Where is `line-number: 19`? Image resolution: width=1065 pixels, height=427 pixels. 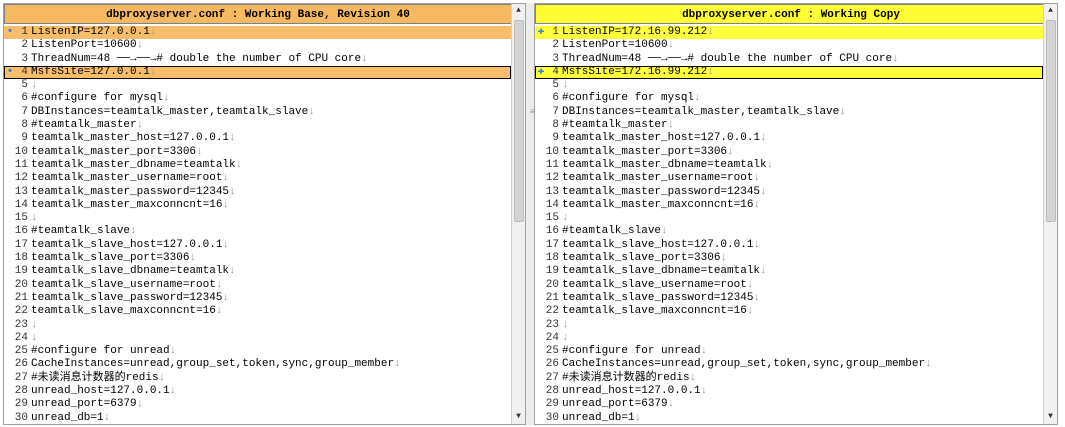 line-number: 19 is located at coordinates (552, 271).